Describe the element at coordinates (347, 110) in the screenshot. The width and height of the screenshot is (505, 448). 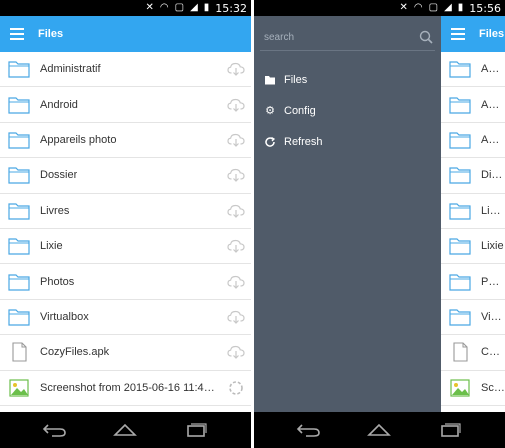
I see `drawer-item-config: ⚙ Config` at that location.